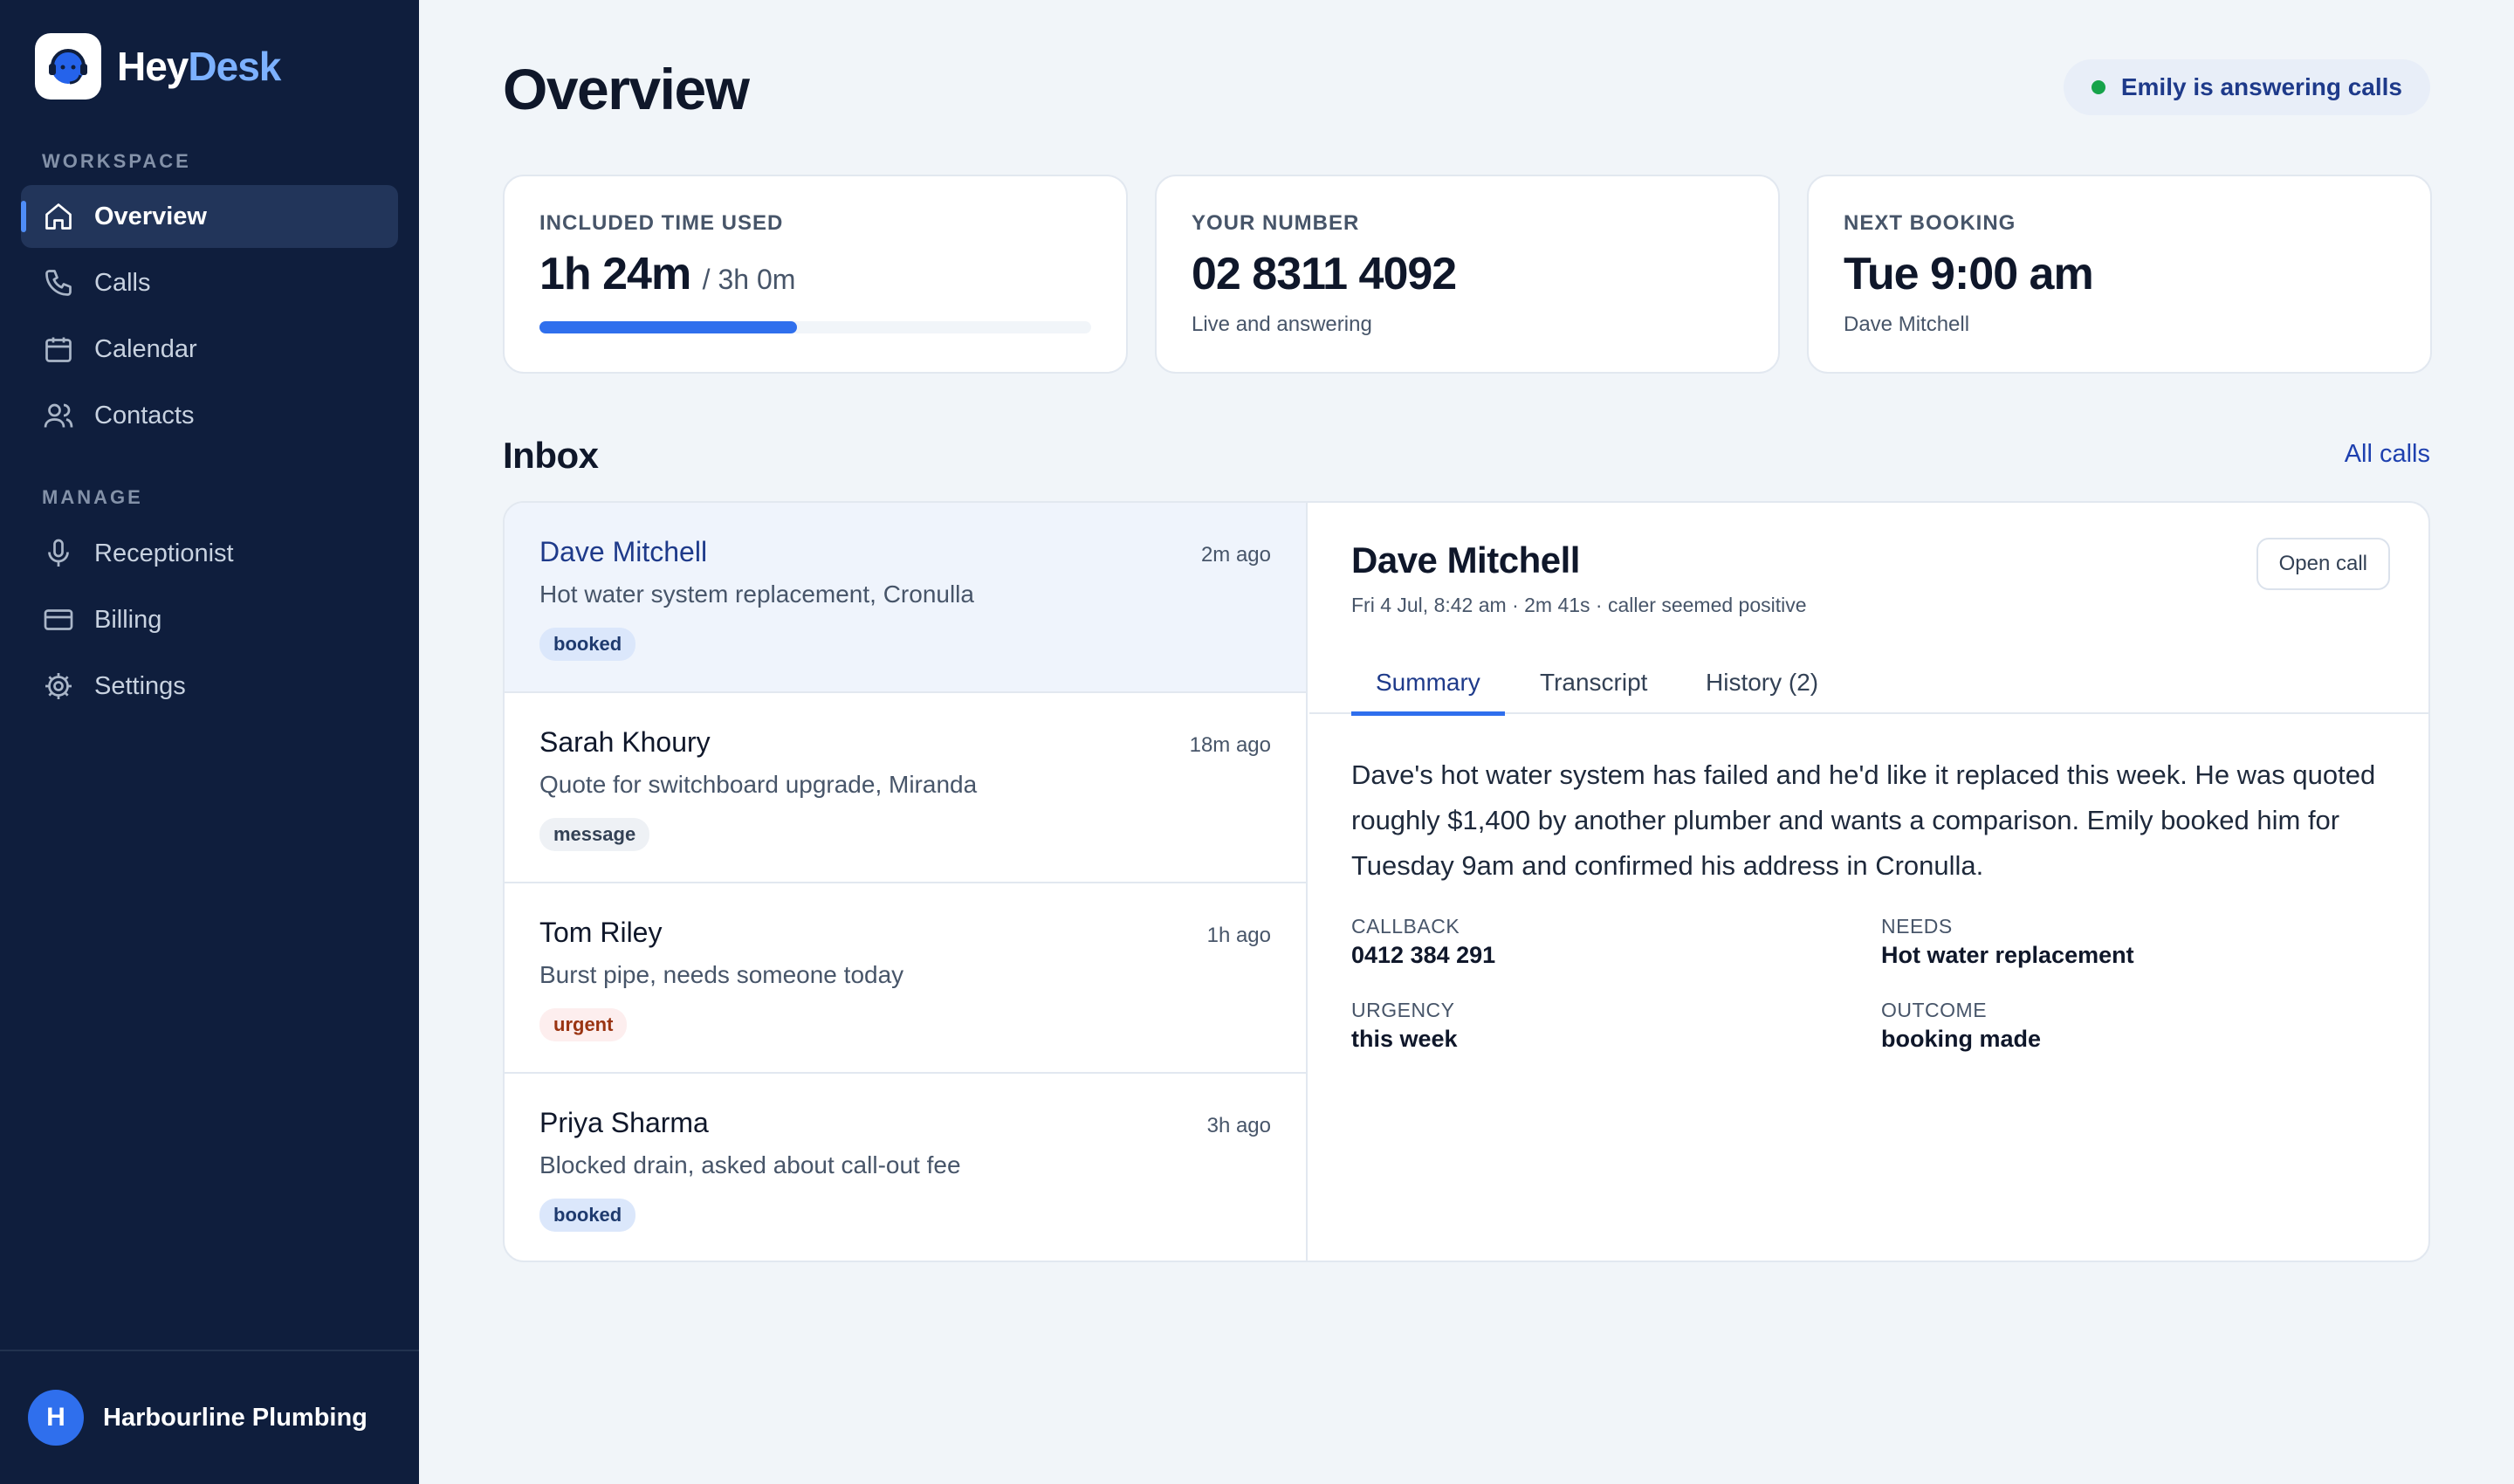 This screenshot has width=2514, height=1484. Describe the element at coordinates (235, 1418) in the screenshot. I see `org-name: Harbourline Plumbing` at that location.